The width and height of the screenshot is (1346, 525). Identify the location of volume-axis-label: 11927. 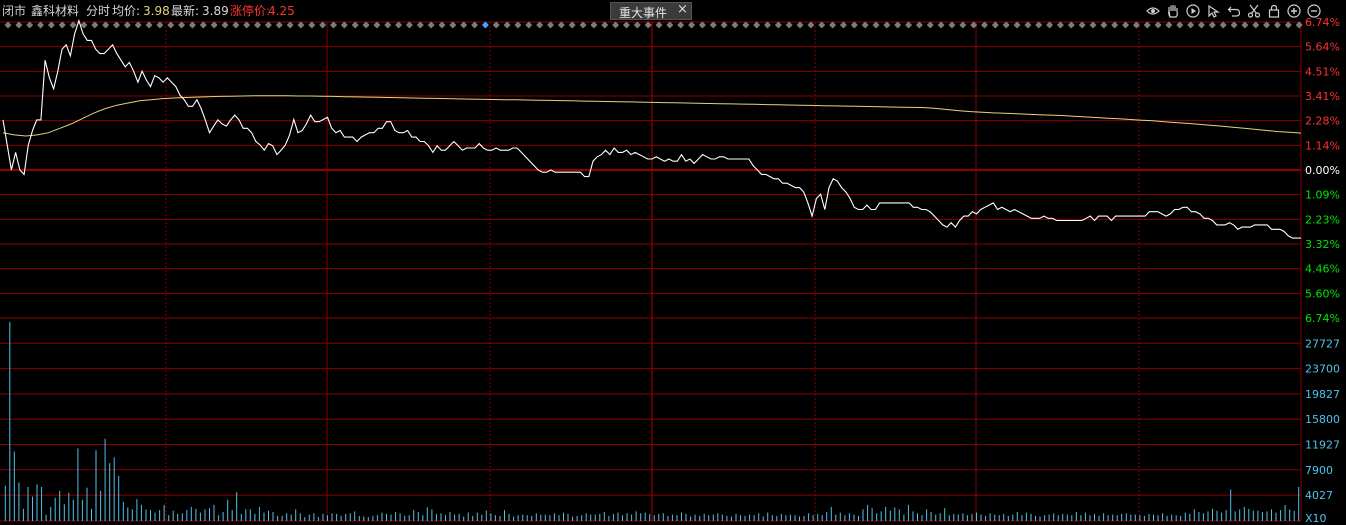
(1322, 445).